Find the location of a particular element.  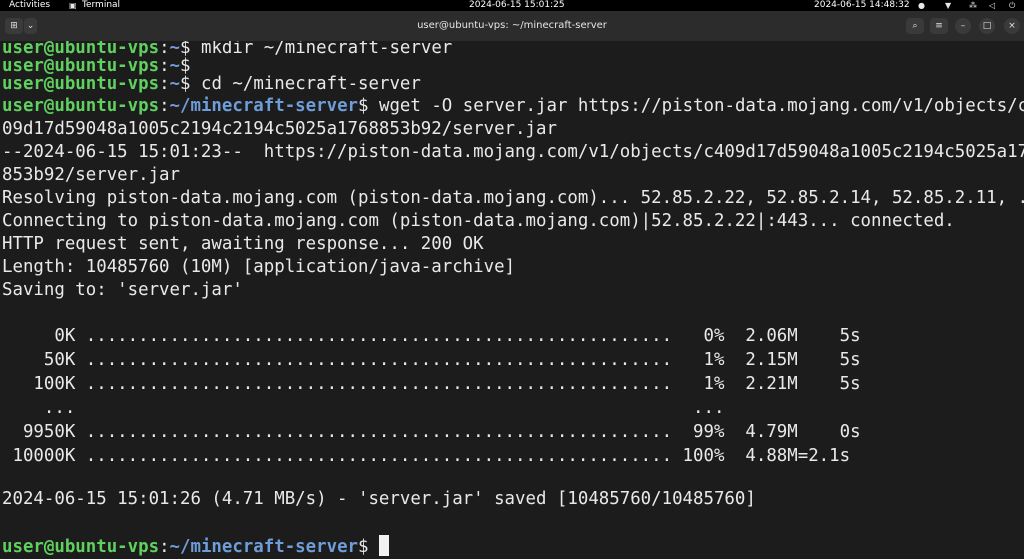

output-line: Saving to: 'server.jar' is located at coordinates (122, 290).